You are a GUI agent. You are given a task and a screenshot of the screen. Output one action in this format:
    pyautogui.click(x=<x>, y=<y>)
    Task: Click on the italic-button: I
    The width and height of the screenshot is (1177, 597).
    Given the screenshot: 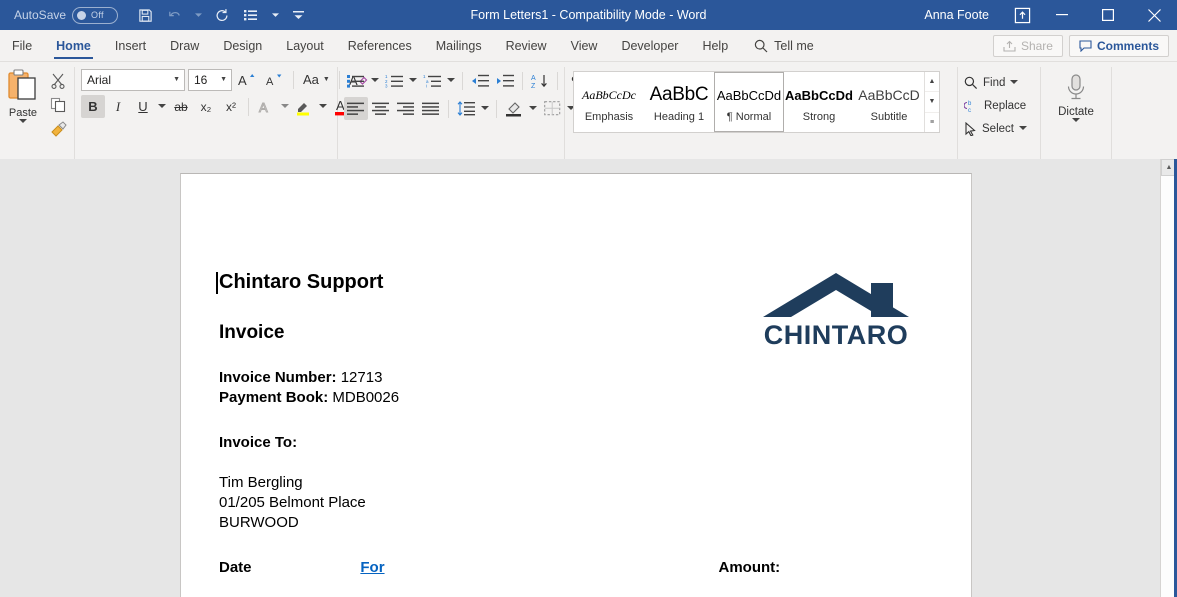 What is the action you would take?
    pyautogui.click(x=118, y=106)
    